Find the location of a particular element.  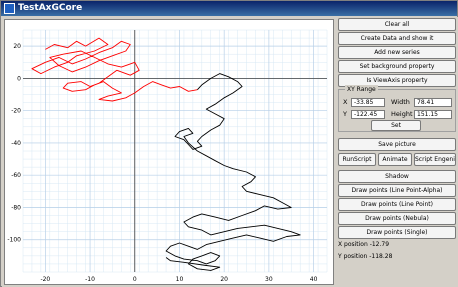

run-script-button: RunScript is located at coordinates (357, 159).